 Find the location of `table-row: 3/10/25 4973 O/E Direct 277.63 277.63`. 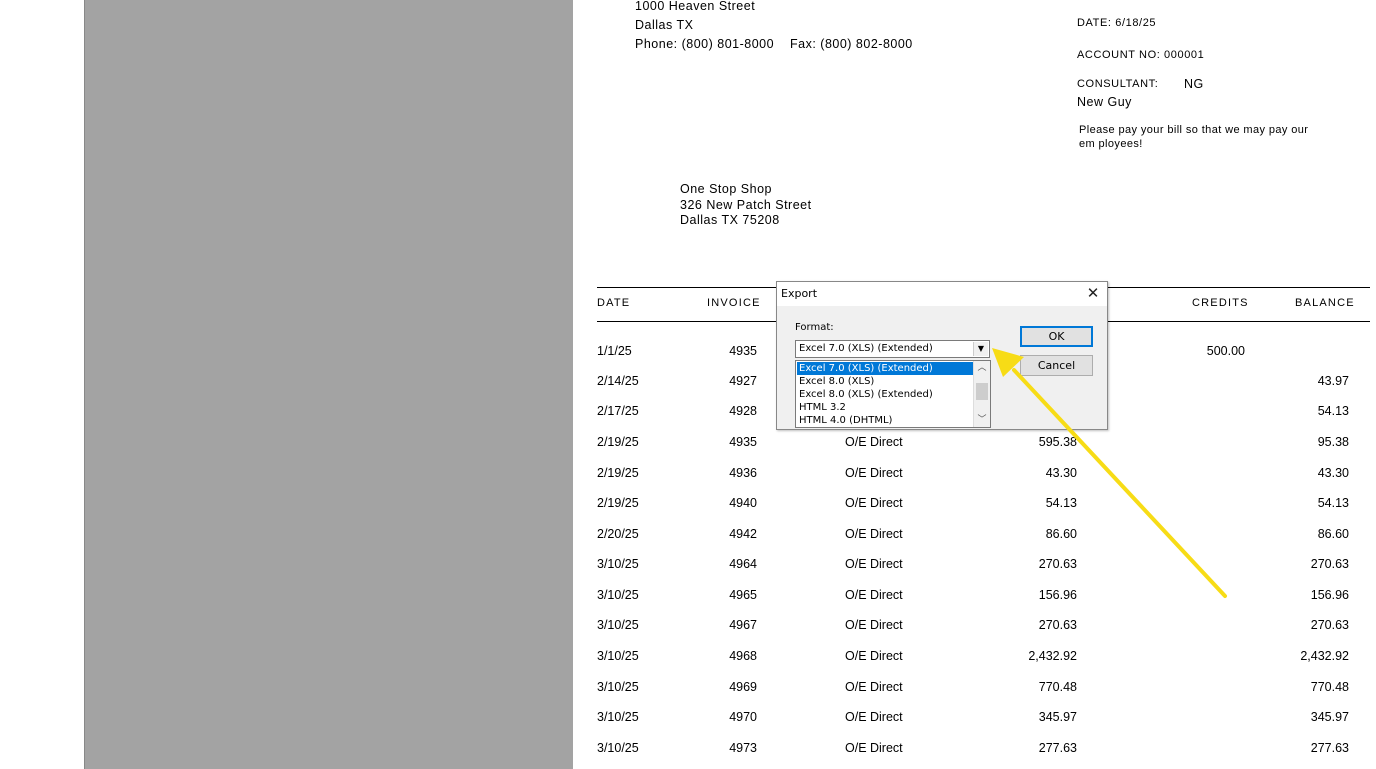

table-row: 3/10/25 4973 O/E Direct 277.63 277.63 is located at coordinates (974, 751).